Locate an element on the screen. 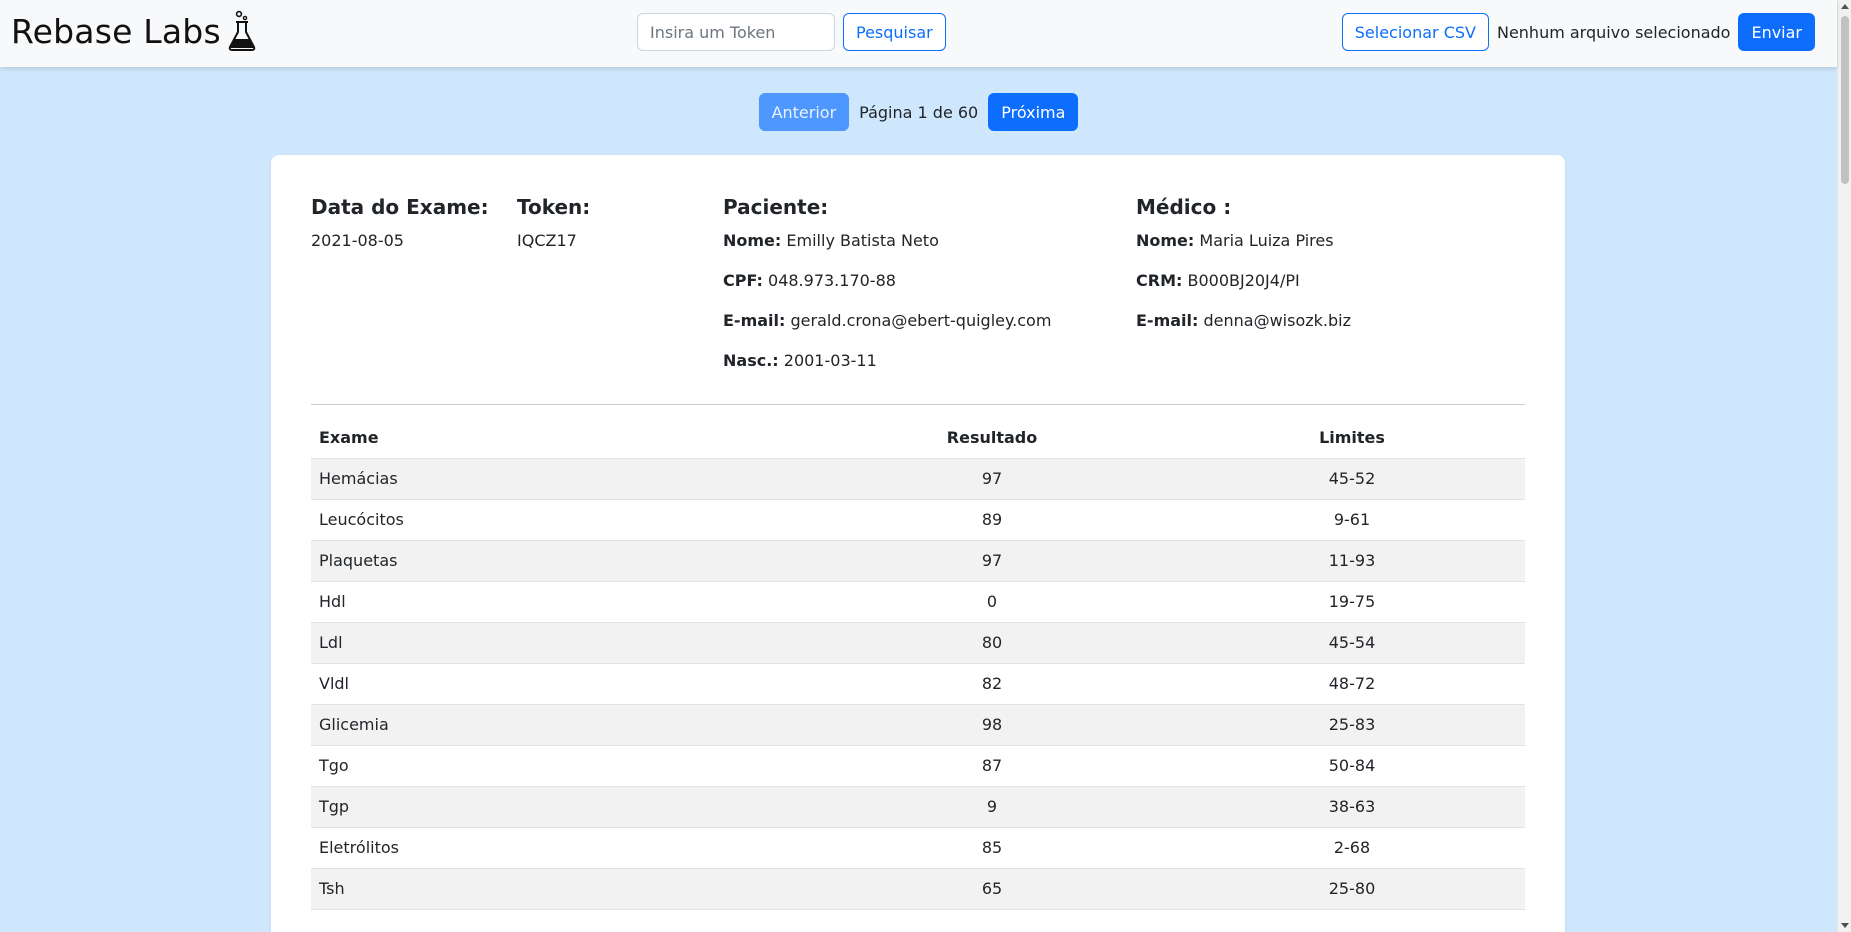 Image resolution: width=1851 pixels, height=932 pixels. limits-cell: 11-93 is located at coordinates (1352, 561).